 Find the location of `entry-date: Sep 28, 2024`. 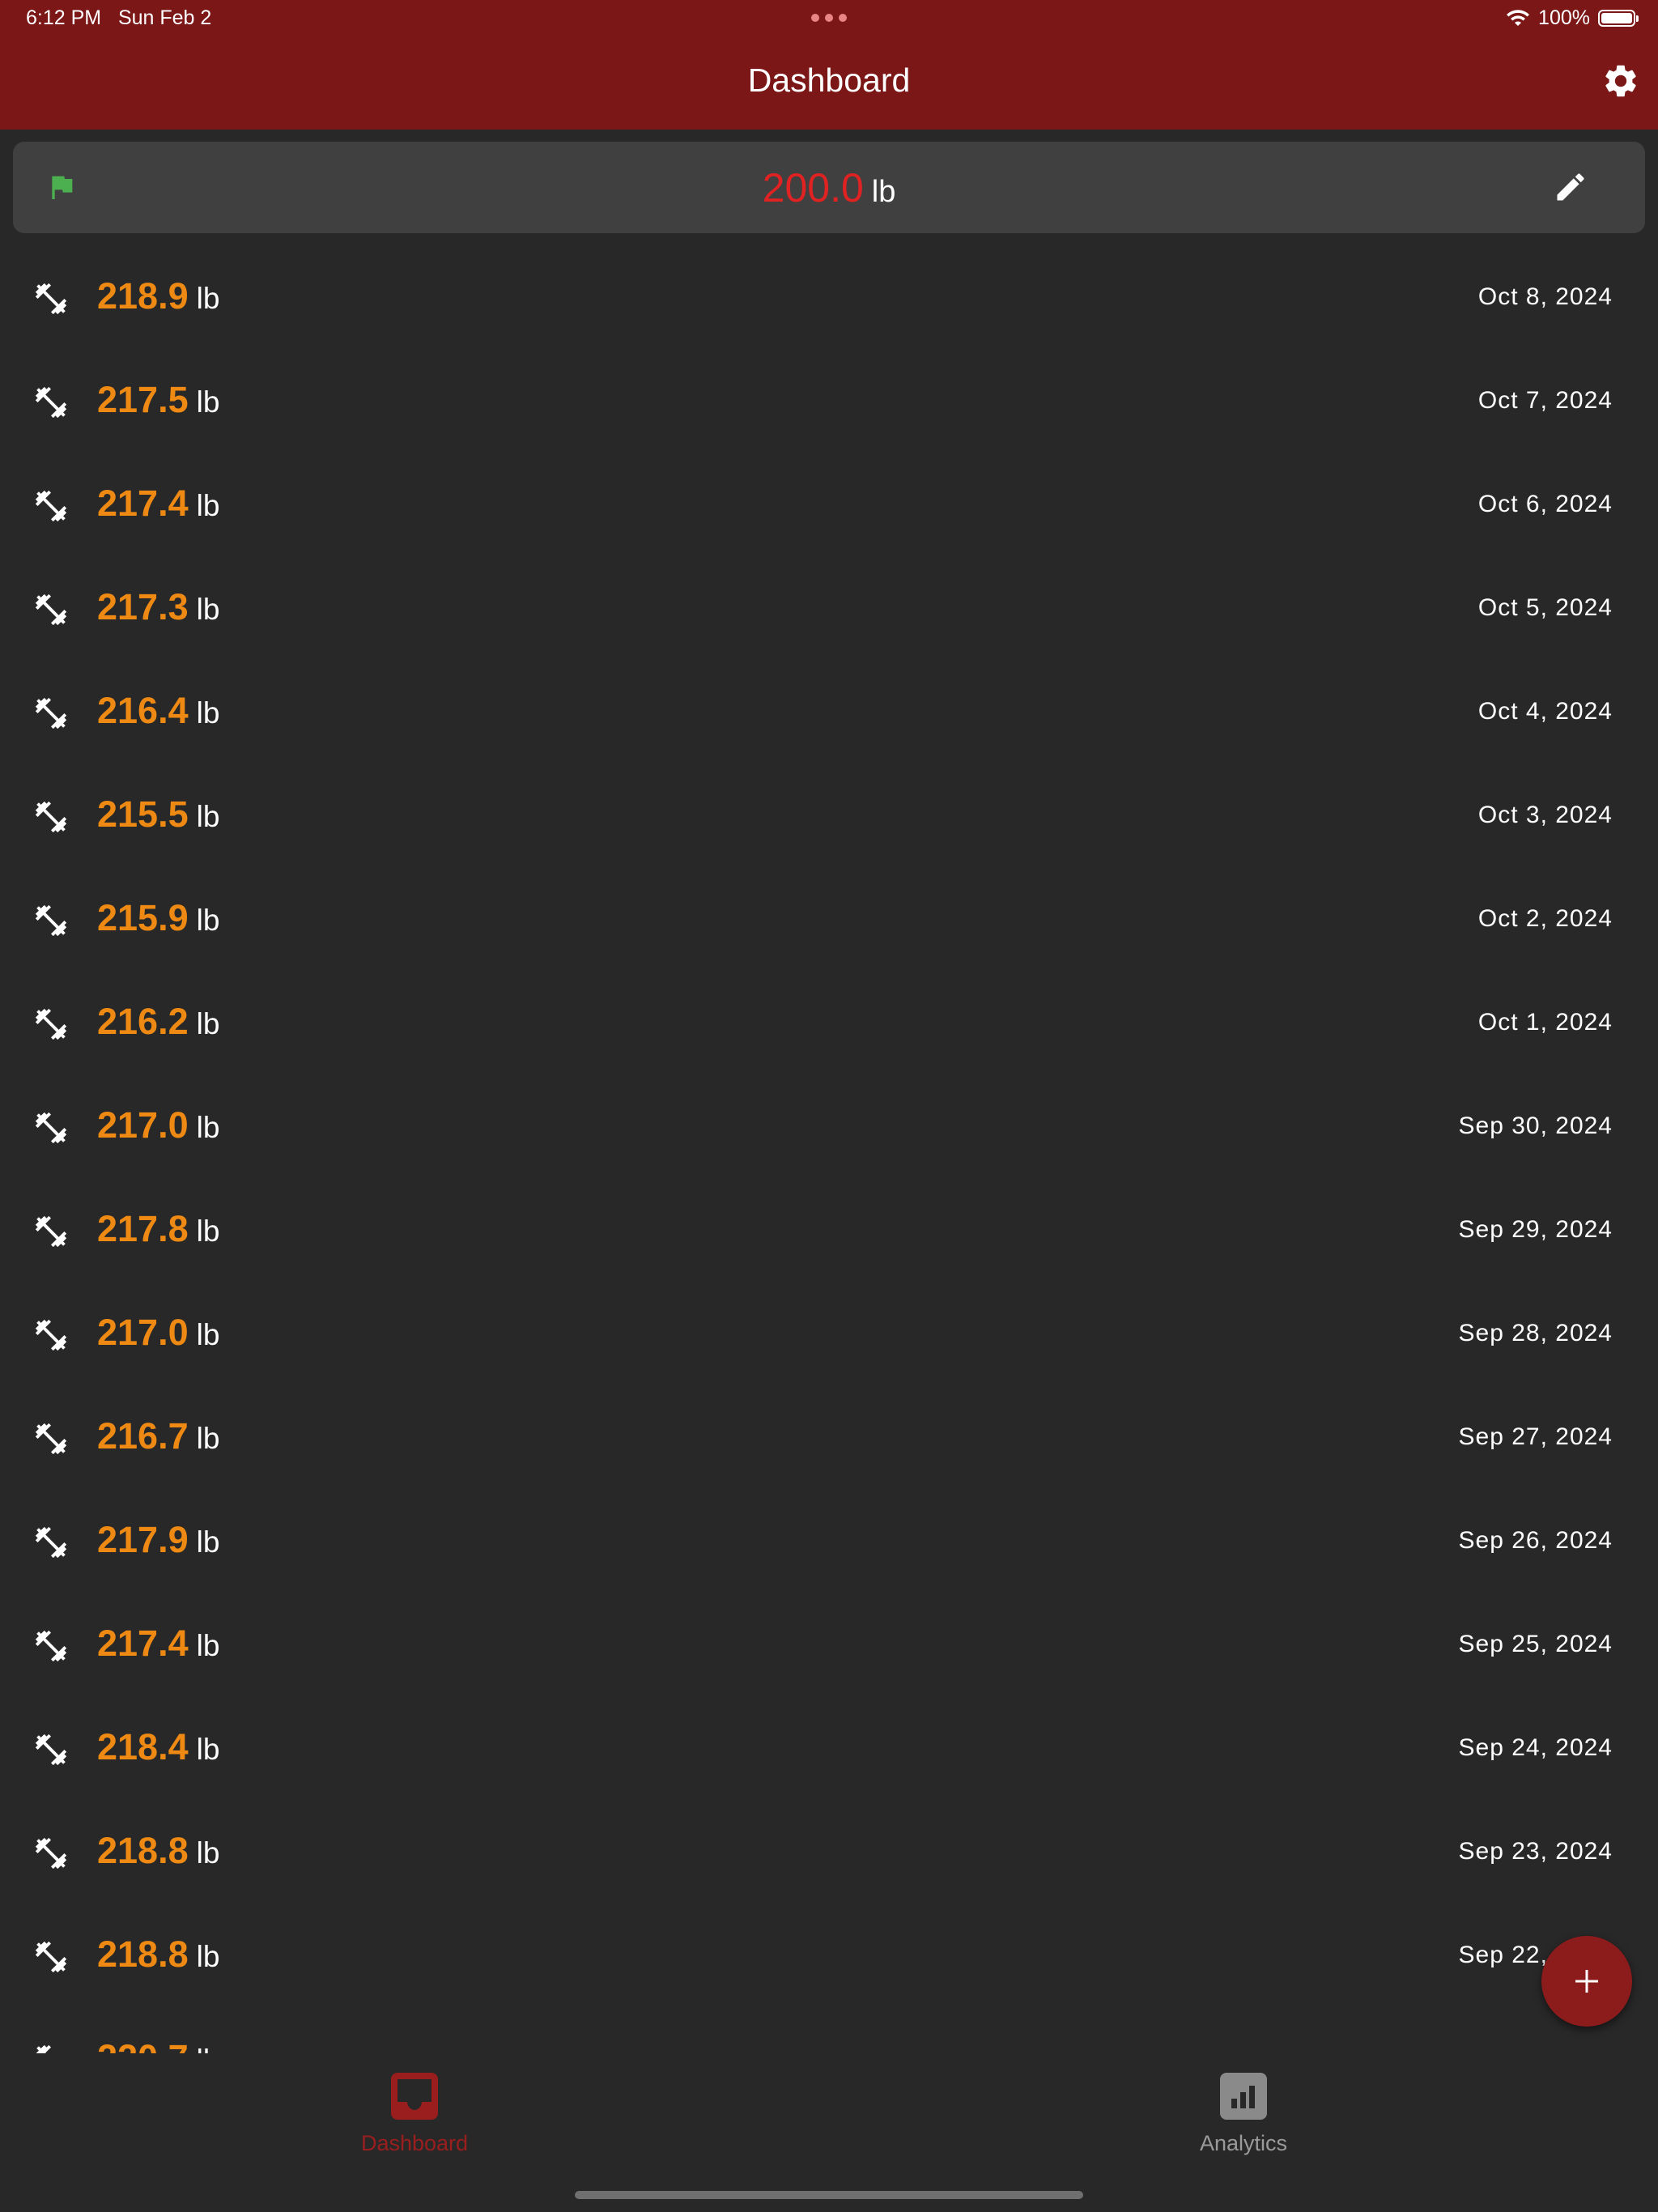

entry-date: Sep 28, 2024 is located at coordinates (1535, 1333).